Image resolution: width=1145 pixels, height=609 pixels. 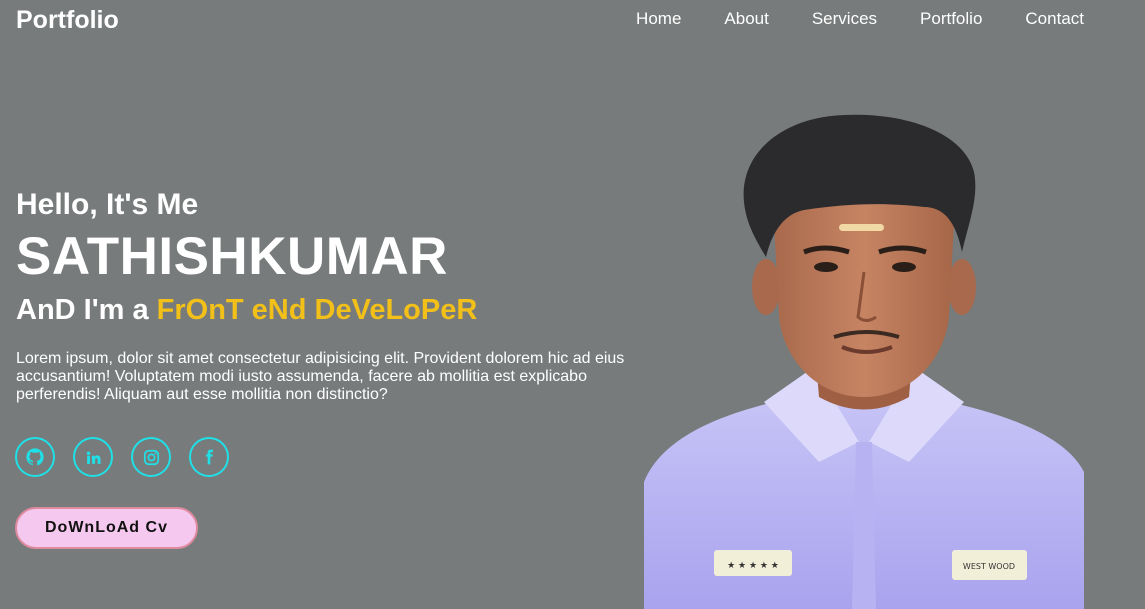 I want to click on nav-home: Home, so click(x=658, y=19).